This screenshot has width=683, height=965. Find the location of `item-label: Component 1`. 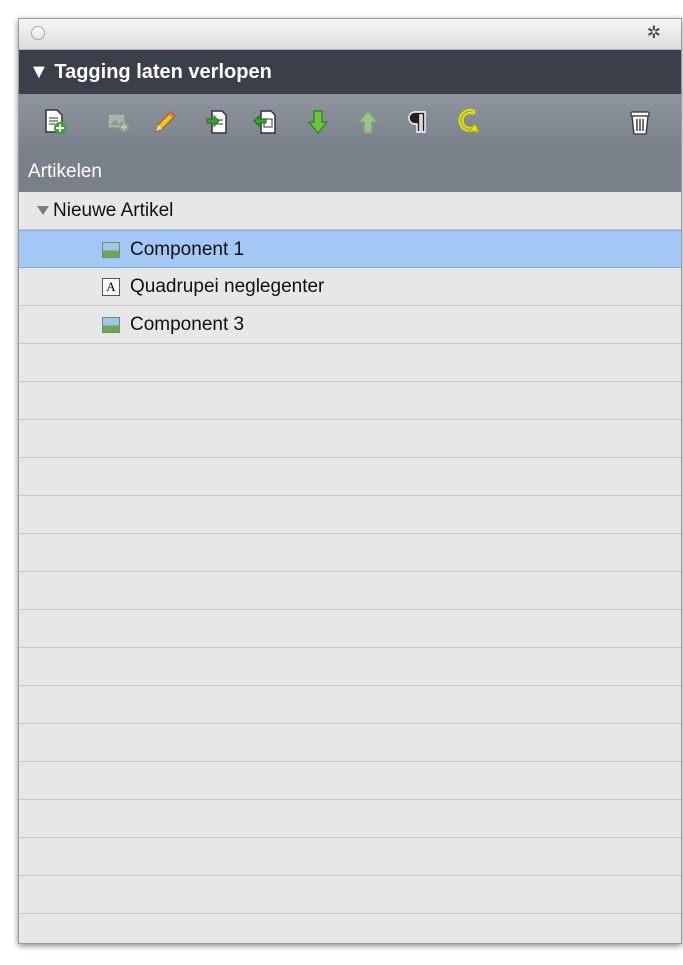

item-label: Component 1 is located at coordinates (187, 249).